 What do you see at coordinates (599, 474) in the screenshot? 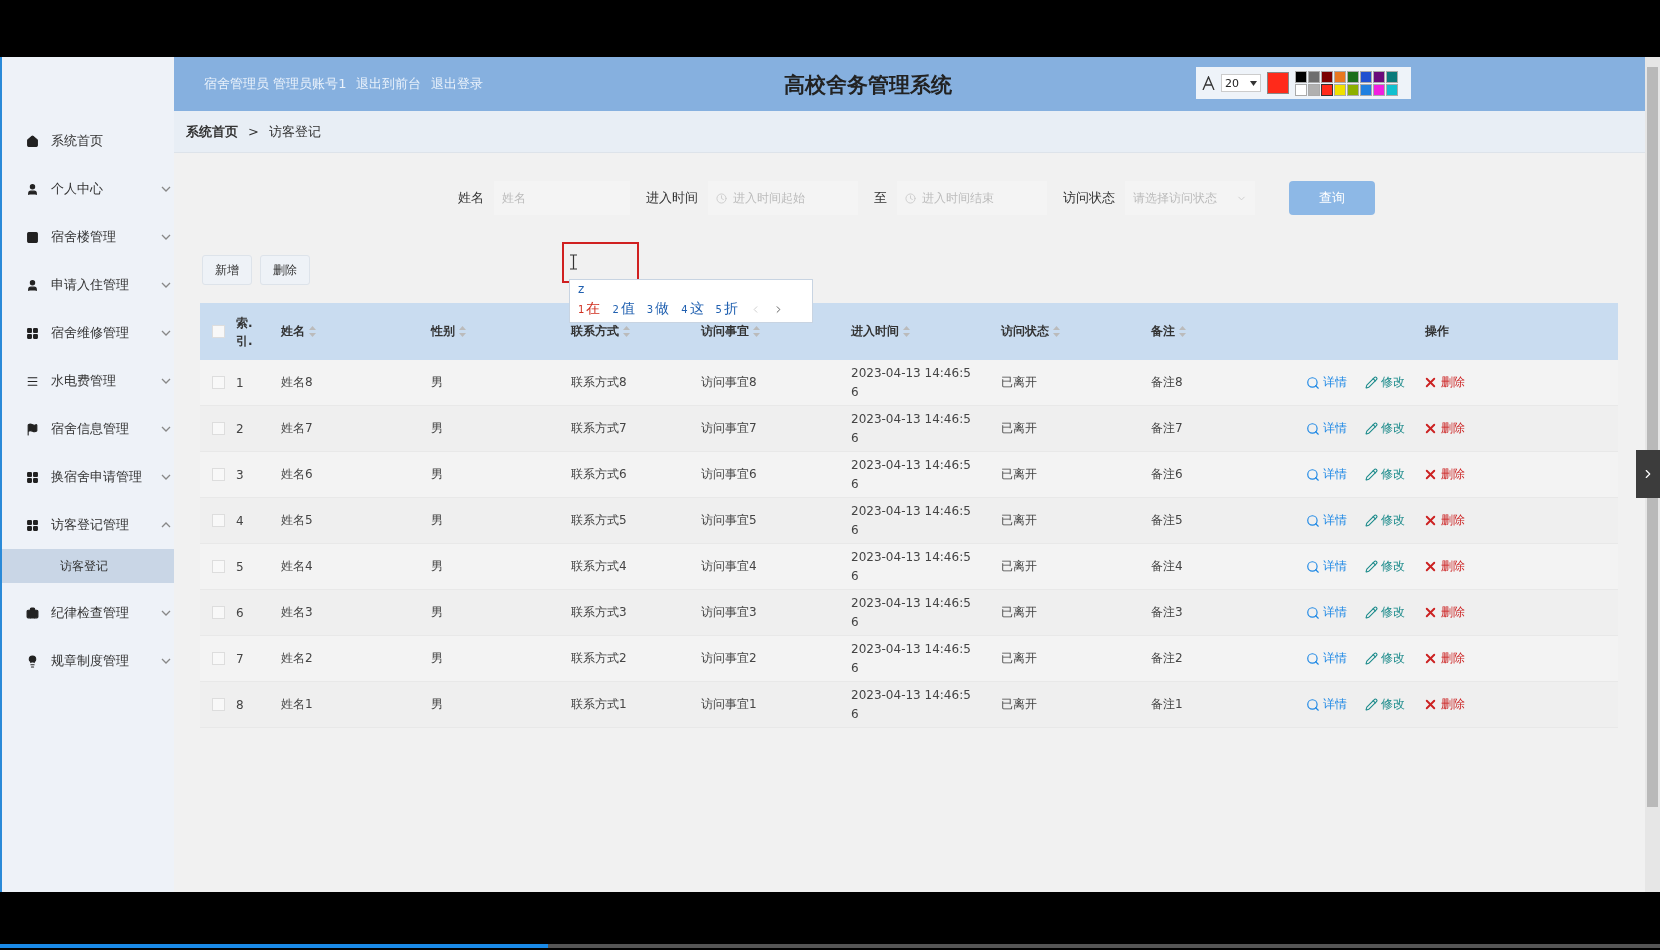
I see `table-cell: 联系方式6` at bounding box center [599, 474].